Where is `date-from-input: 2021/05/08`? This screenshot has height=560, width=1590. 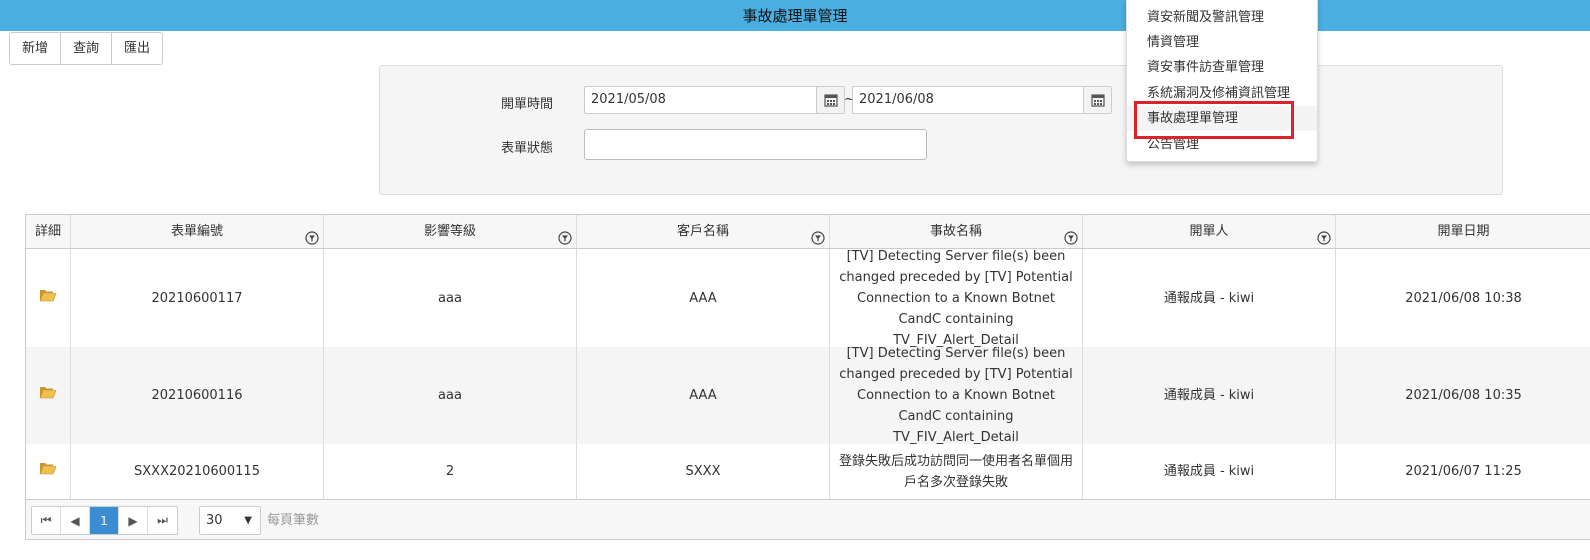
date-from-input: 2021/05/08 is located at coordinates (700, 100).